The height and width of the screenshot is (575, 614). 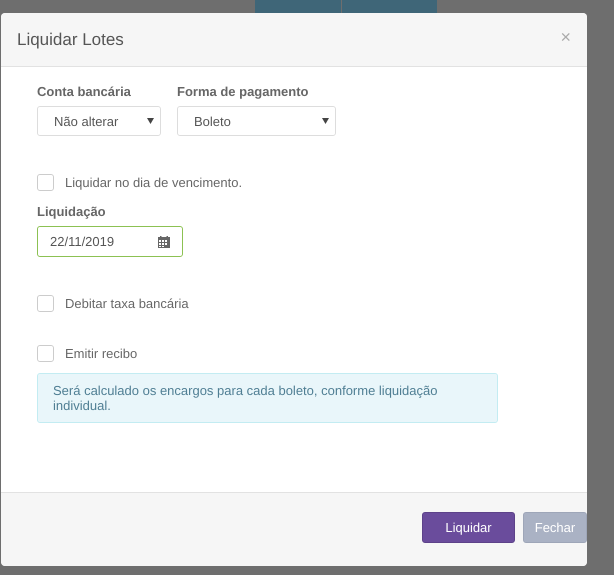 What do you see at coordinates (153, 182) in the screenshot?
I see `checkbox-label: Liquidar no dia de vencimento.` at bounding box center [153, 182].